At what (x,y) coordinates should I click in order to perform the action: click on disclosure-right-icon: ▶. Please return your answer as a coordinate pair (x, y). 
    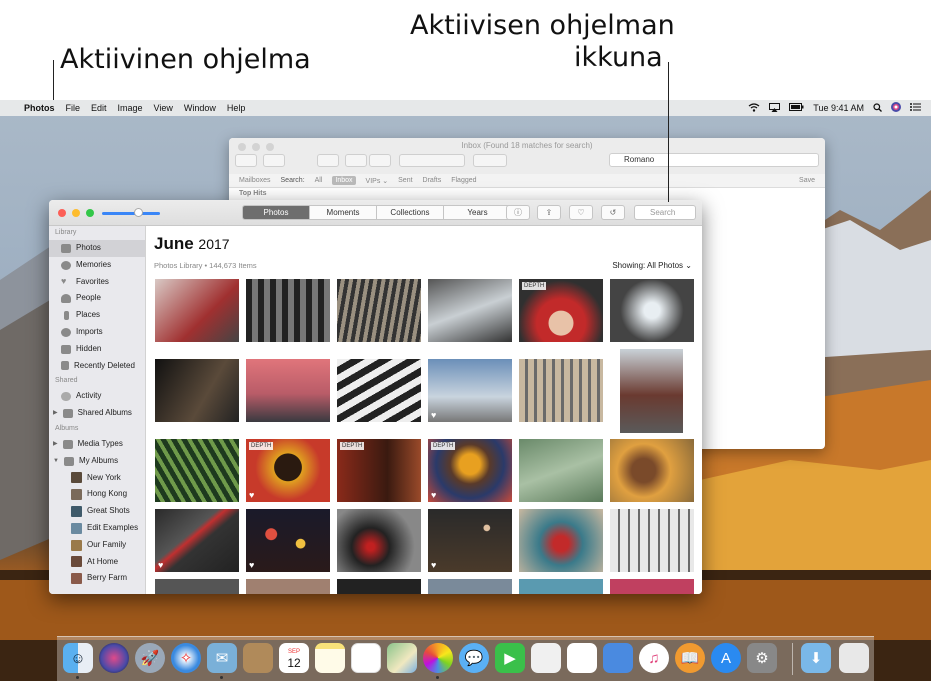
    Looking at the image, I should click on (55, 413).